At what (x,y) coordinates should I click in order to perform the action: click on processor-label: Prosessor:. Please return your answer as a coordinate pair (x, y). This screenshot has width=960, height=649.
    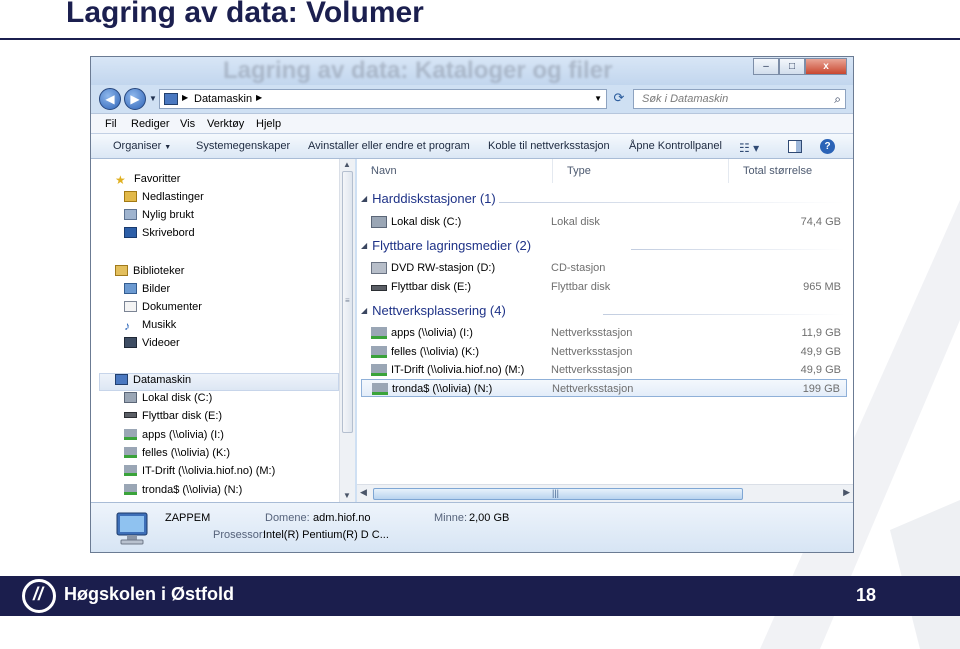
    Looking at the image, I should click on (239, 535).